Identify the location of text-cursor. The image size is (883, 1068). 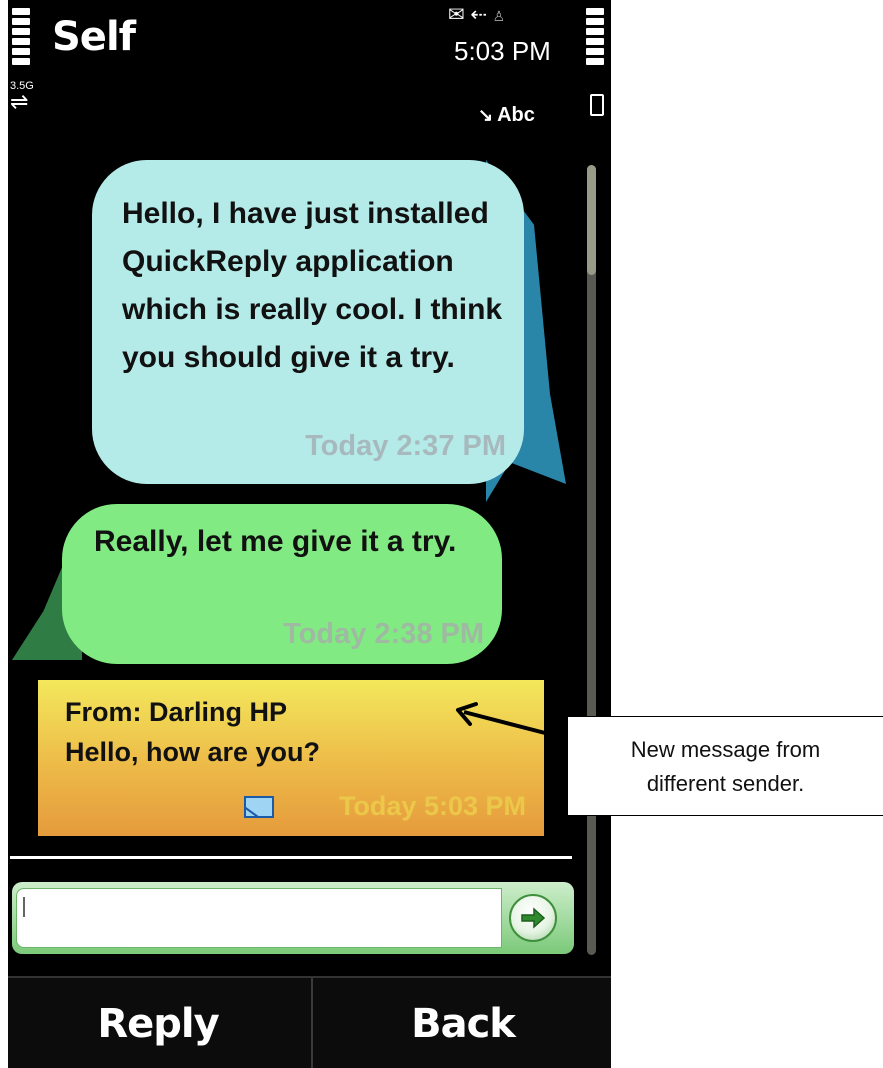
(24, 907).